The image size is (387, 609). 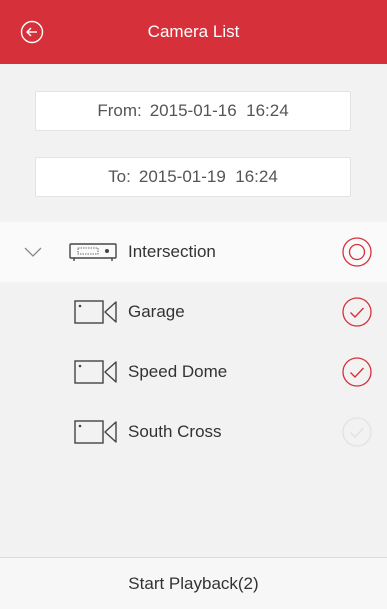 I want to click on camera-label: Garage, so click(x=156, y=311).